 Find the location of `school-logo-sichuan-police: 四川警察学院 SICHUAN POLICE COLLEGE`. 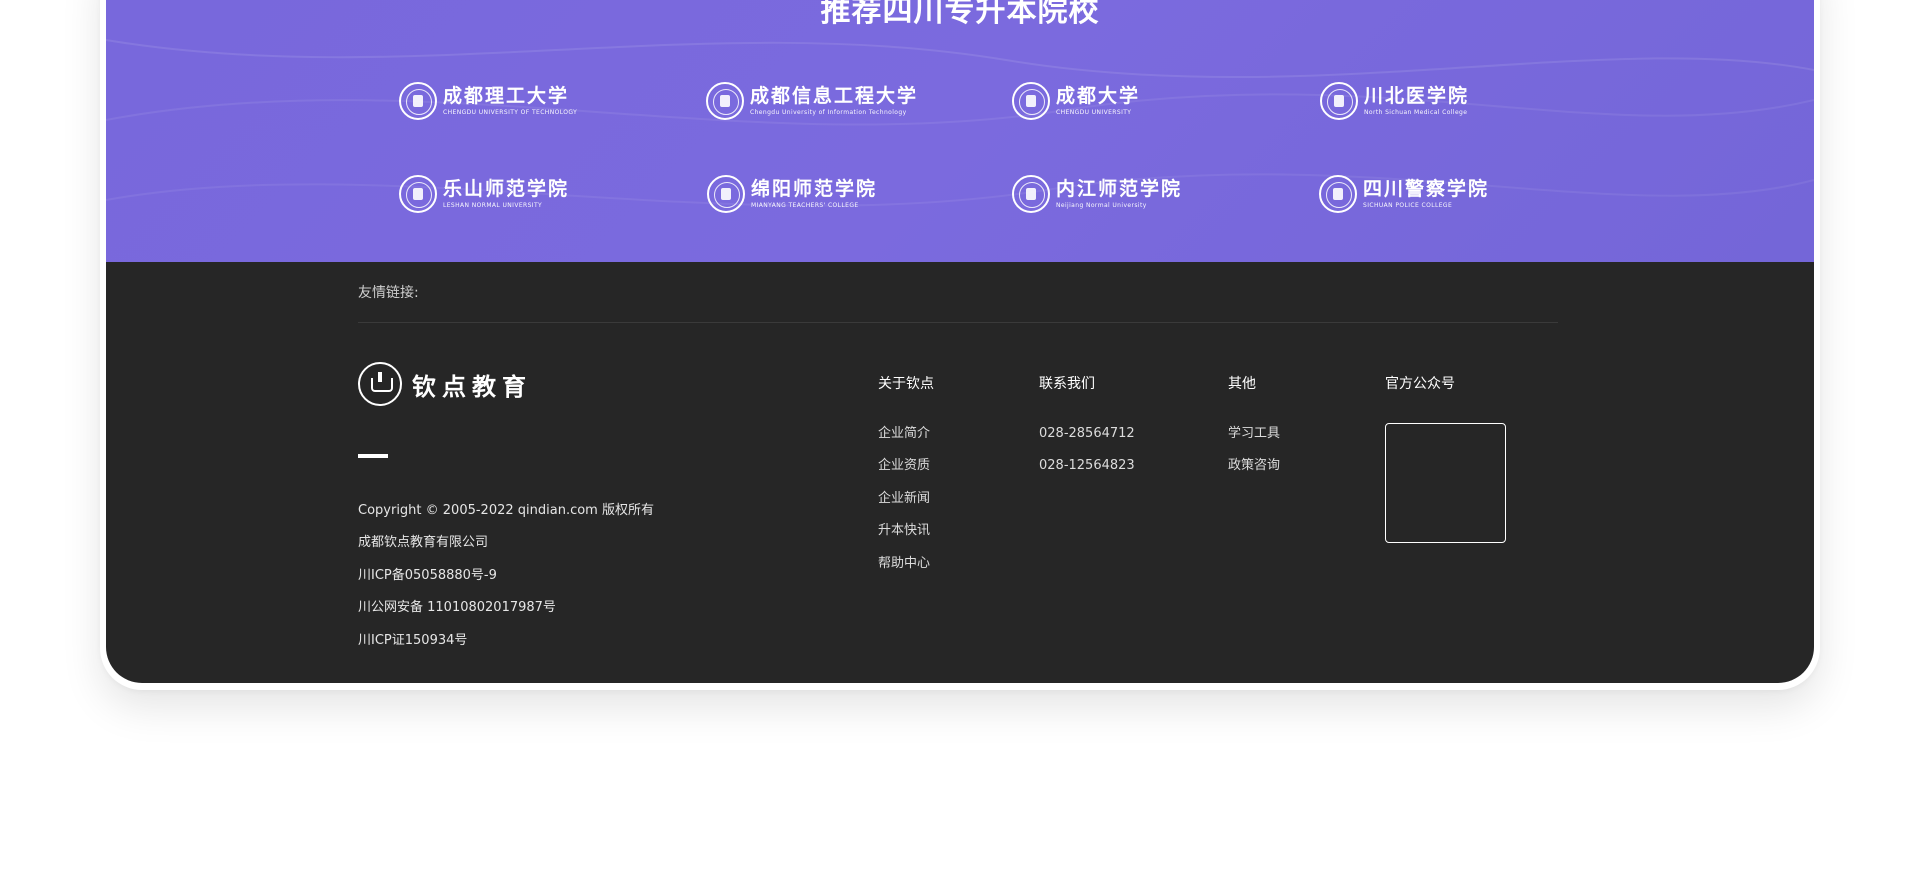

school-logo-sichuan-police: 四川警察学院 SICHUAN POLICE COLLEGE is located at coordinates (1404, 194).